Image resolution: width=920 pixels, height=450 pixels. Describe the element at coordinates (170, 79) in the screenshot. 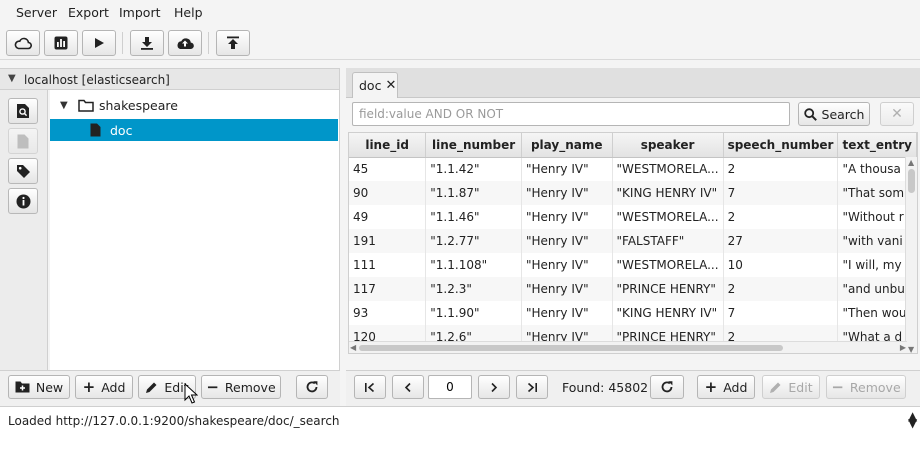

I see `connection-header: ▼ localhost [elasticsearch]` at that location.